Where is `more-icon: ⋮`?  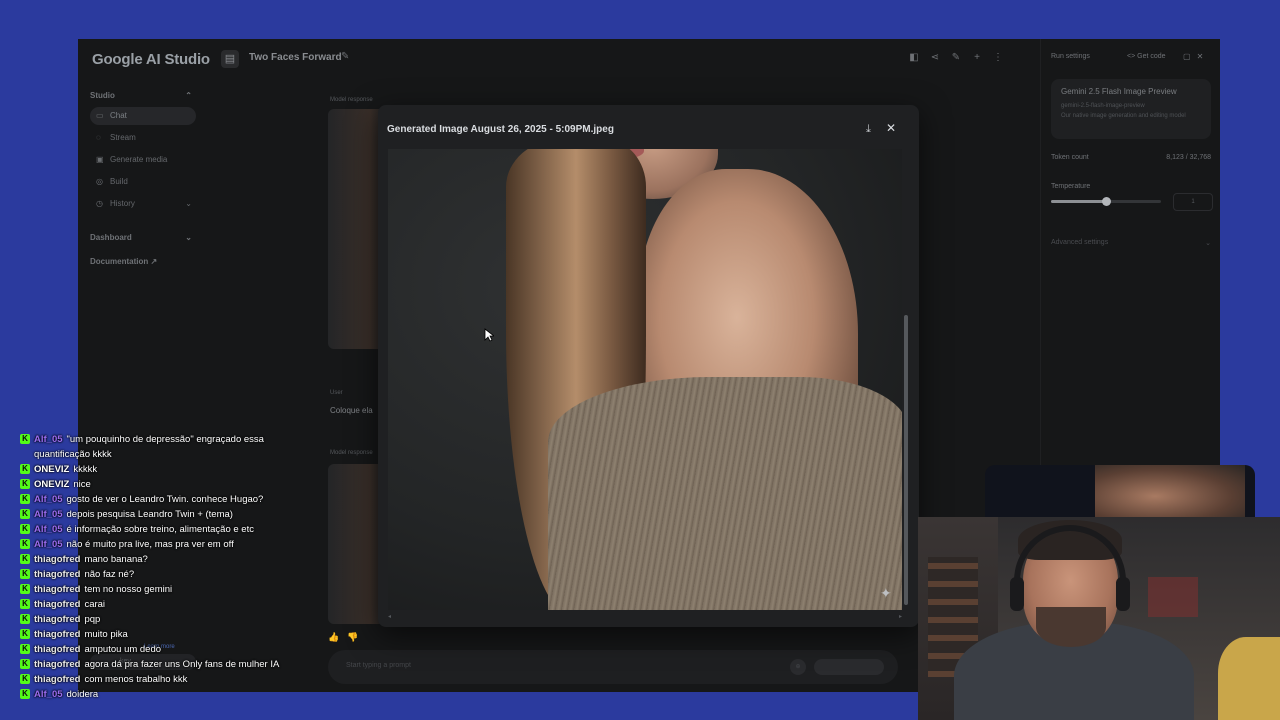
more-icon: ⋮ is located at coordinates (998, 58).